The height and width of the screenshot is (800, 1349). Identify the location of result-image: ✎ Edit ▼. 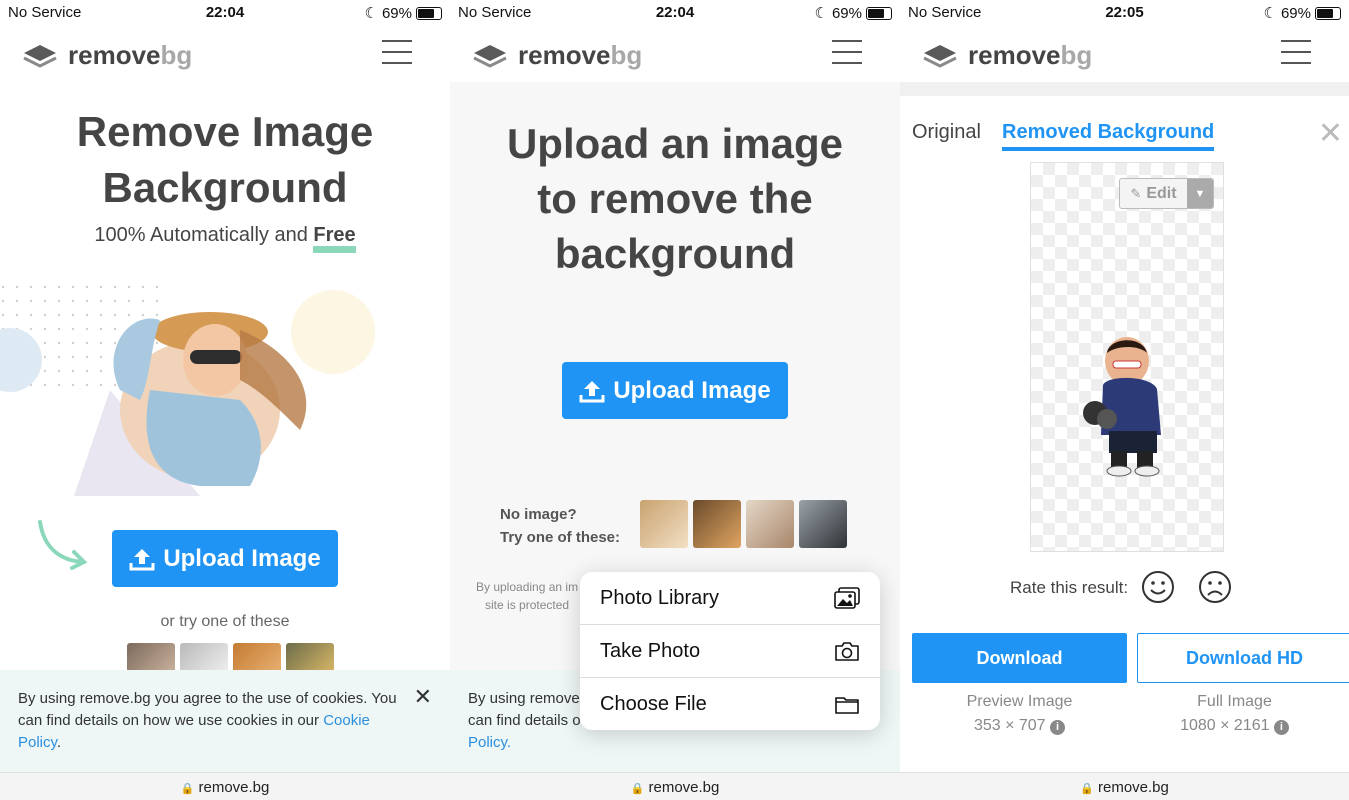
(1127, 357).